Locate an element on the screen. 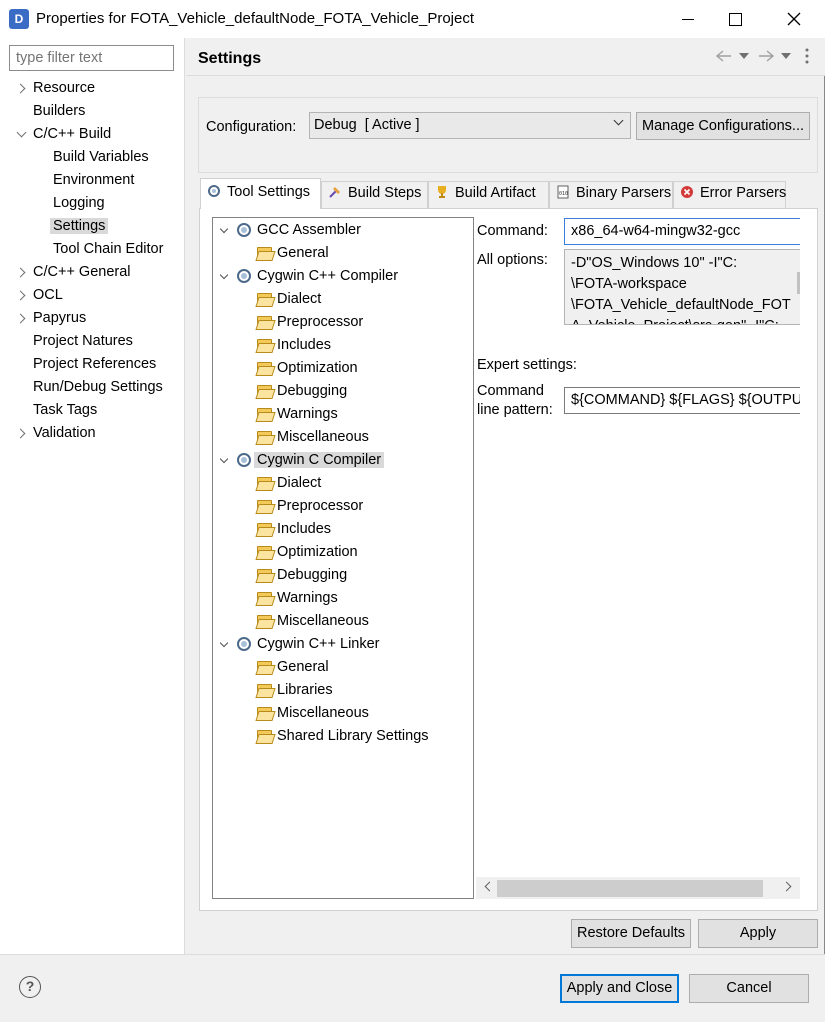  apply-button: Apply is located at coordinates (758, 933).